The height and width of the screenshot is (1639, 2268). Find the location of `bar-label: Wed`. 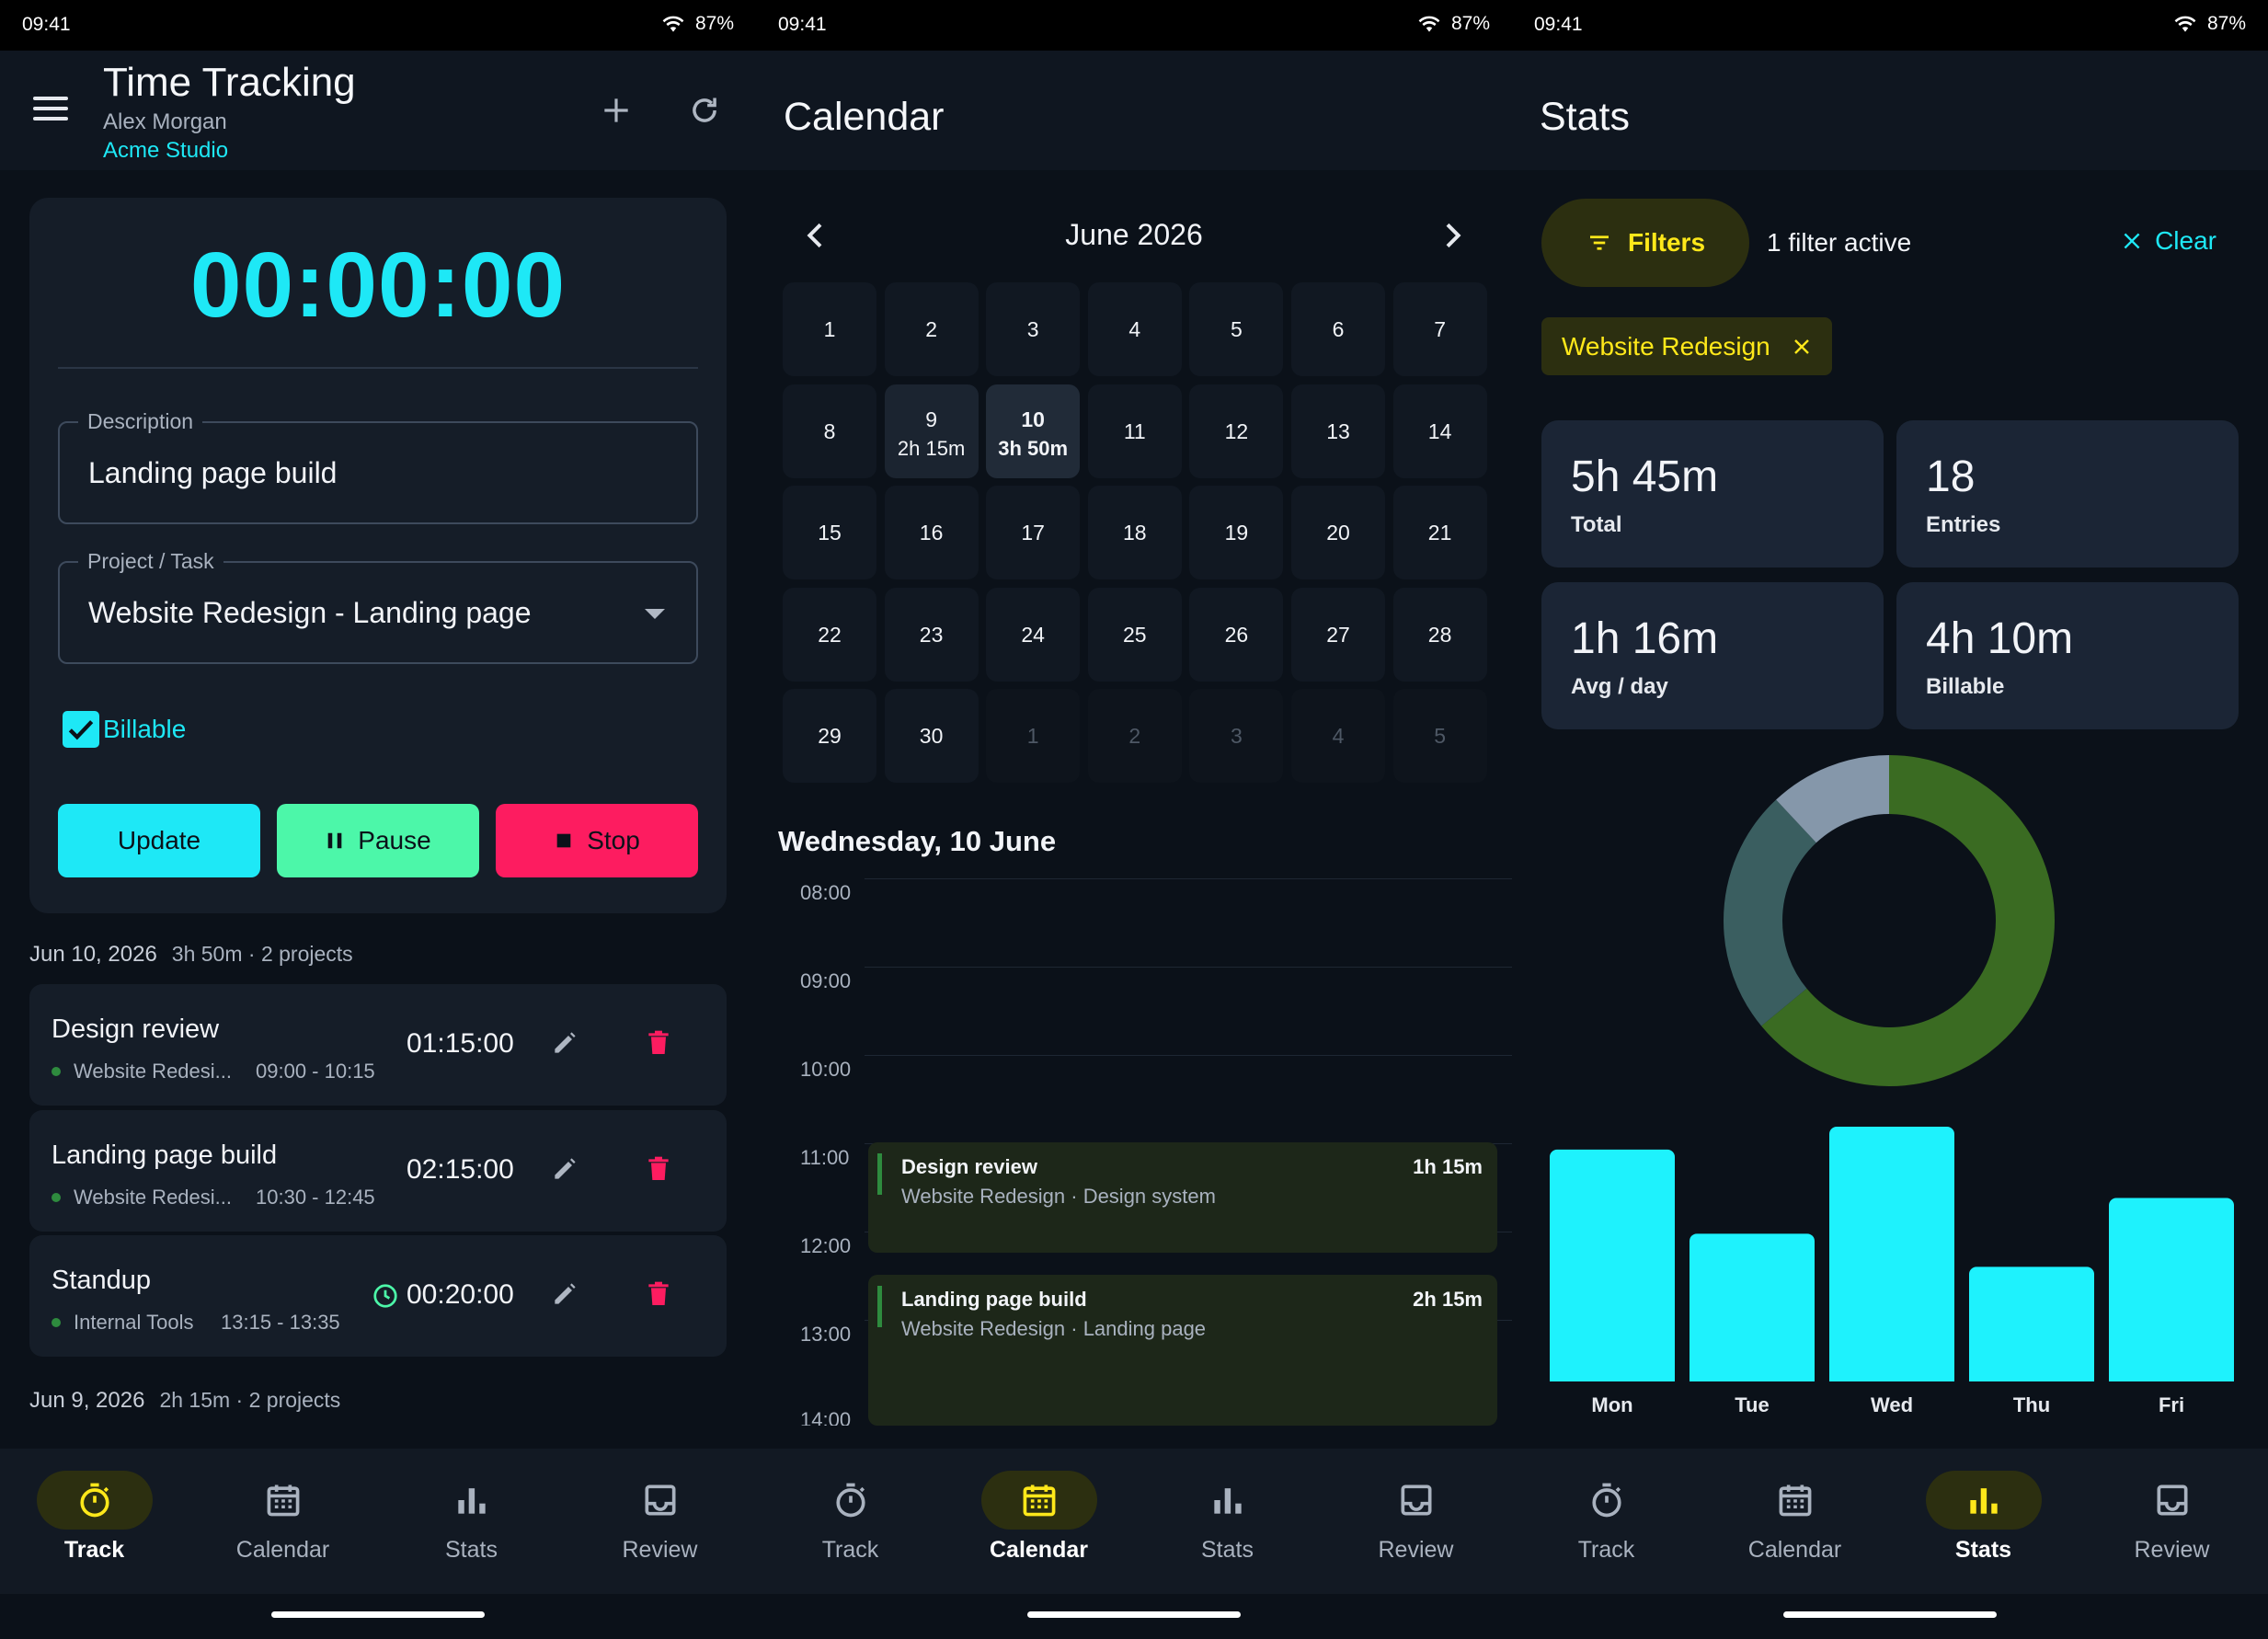

bar-label: Wed is located at coordinates (1892, 1404).